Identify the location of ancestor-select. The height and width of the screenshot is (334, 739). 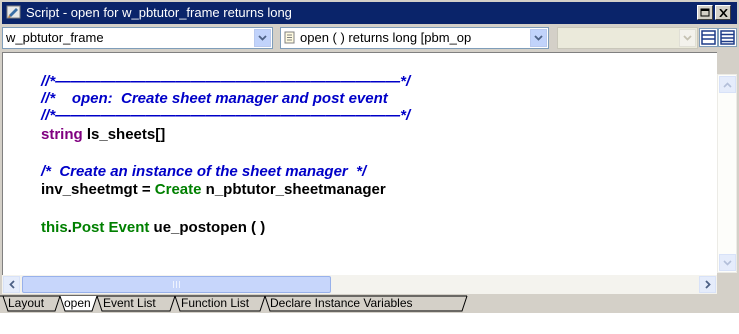
(627, 38).